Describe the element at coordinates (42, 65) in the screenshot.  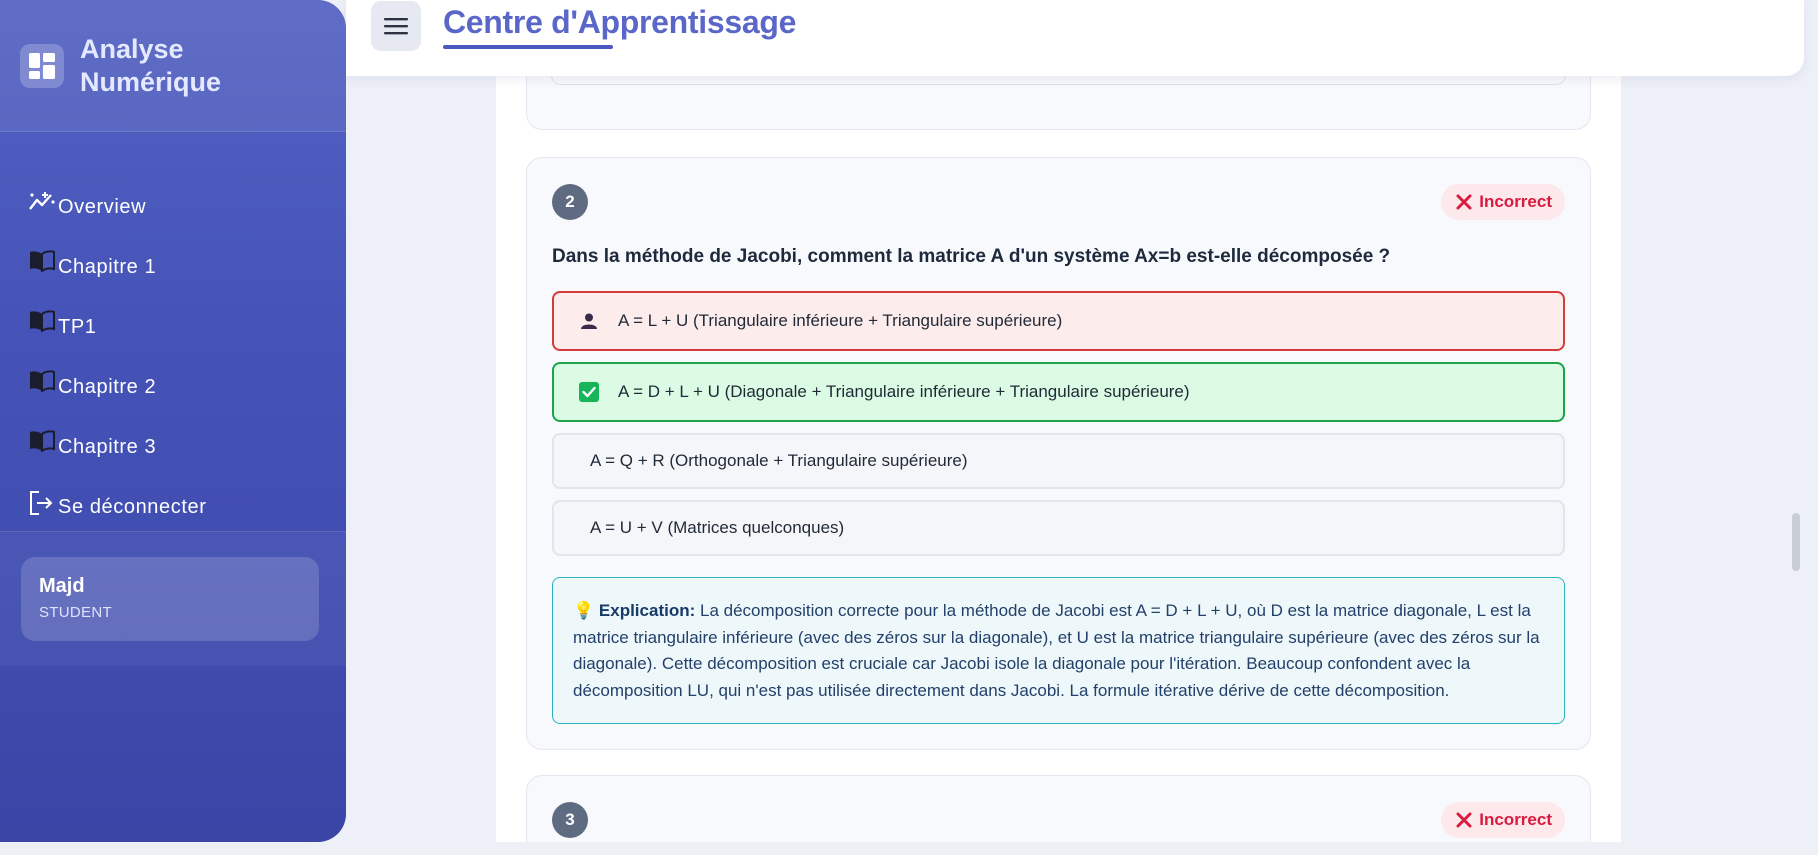
I see `dashboard-icon` at that location.